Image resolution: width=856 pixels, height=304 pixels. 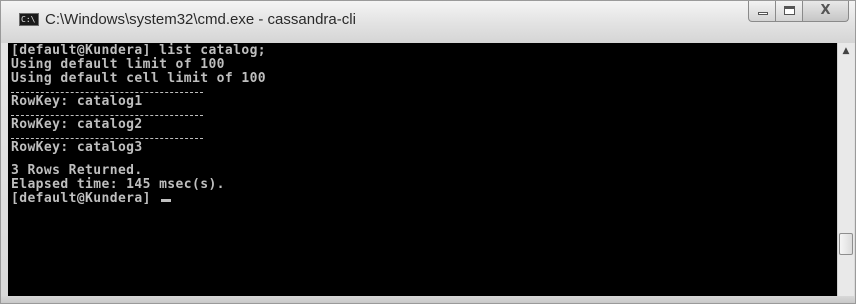 I want to click on console-line-text: Elapsed time: 145 msec(s)., so click(x=118, y=184).